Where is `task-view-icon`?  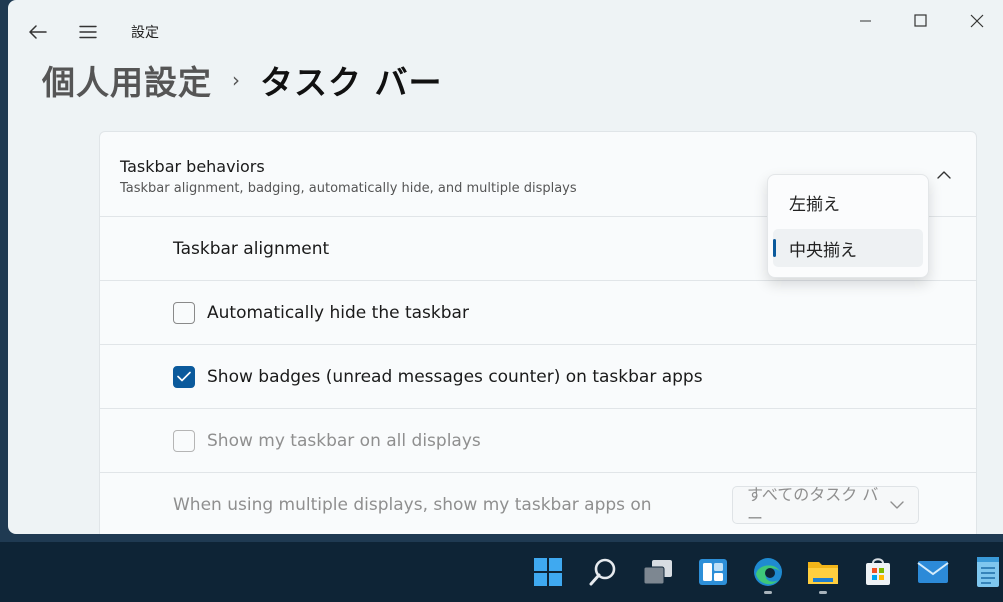 task-view-icon is located at coordinates (658, 572).